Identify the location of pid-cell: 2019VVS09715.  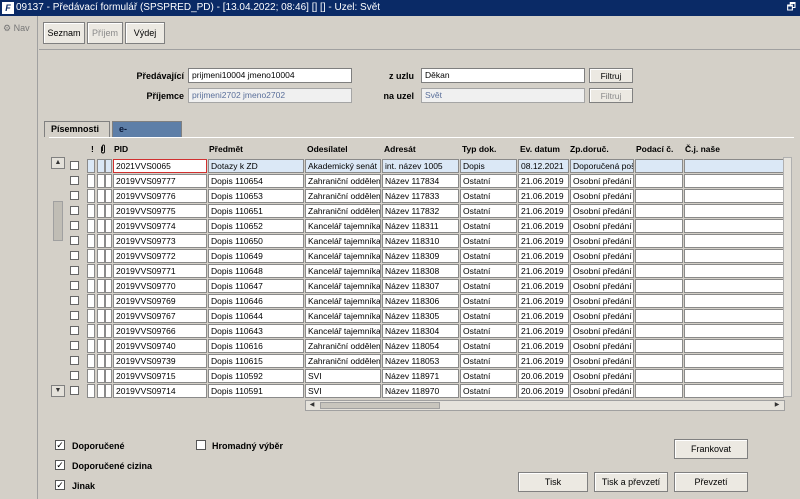
(160, 376).